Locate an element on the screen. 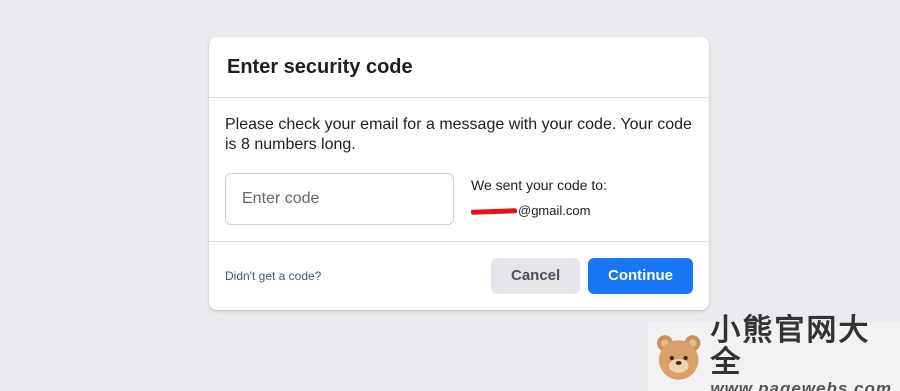 The height and width of the screenshot is (391, 900). dialog-header: Enter security code is located at coordinates (459, 67).